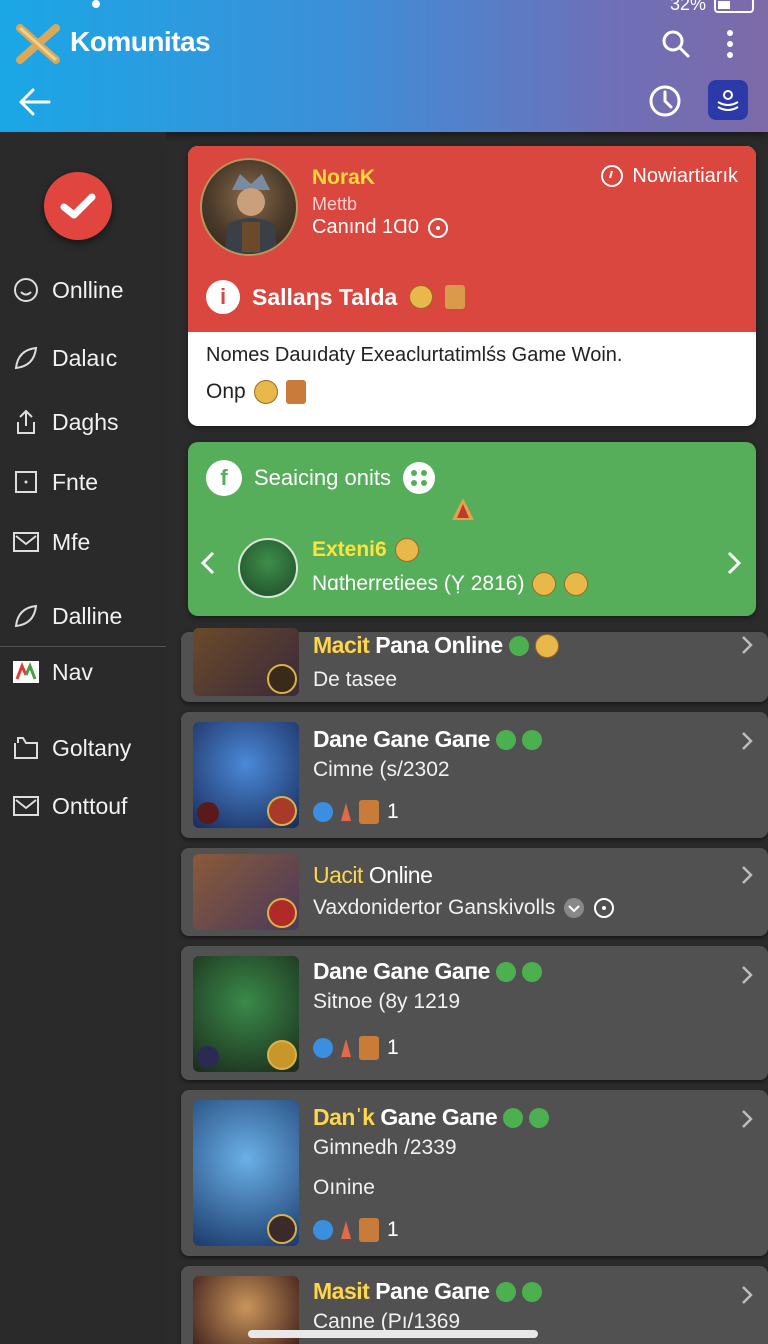 Image resolution: width=768 pixels, height=1344 pixels. Describe the element at coordinates (83, 482) in the screenshot. I see `sidebar-item-fnte: Fnte` at that location.